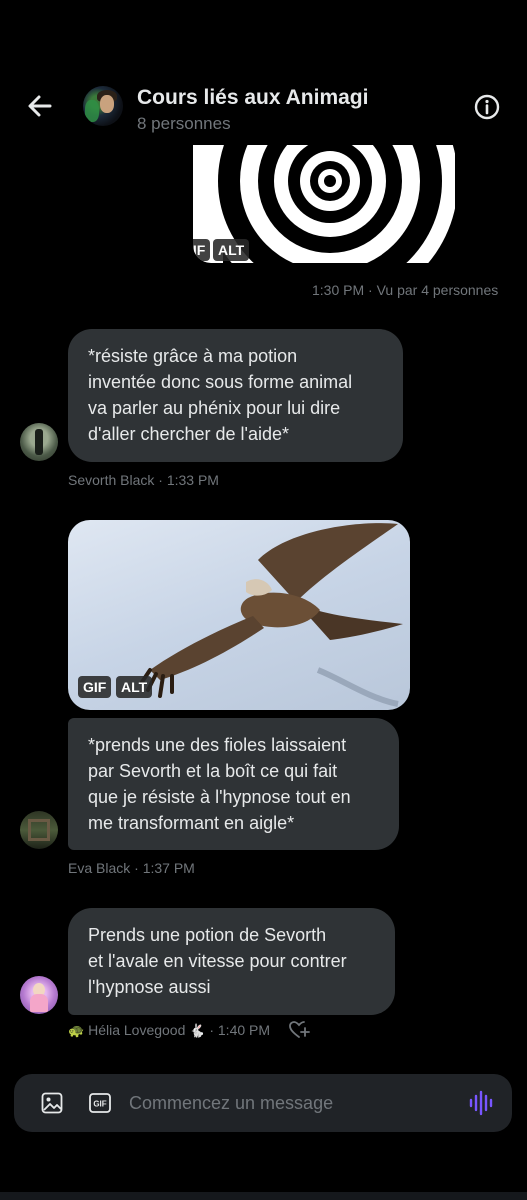 The width and height of the screenshot is (527, 1200). Describe the element at coordinates (487, 107) in the screenshot. I see `info-icon` at that location.